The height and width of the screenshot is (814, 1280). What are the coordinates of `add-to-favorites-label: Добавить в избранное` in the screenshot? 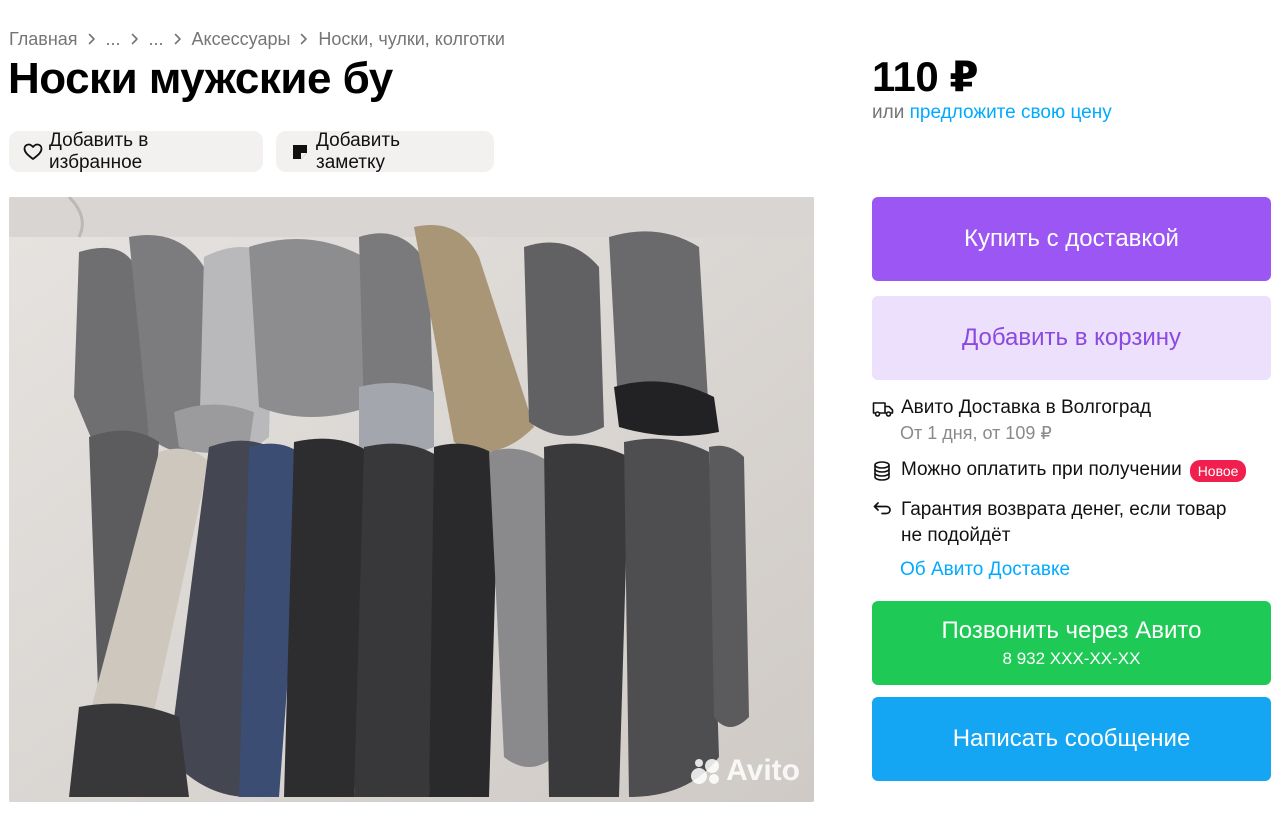 It's located at (99, 151).